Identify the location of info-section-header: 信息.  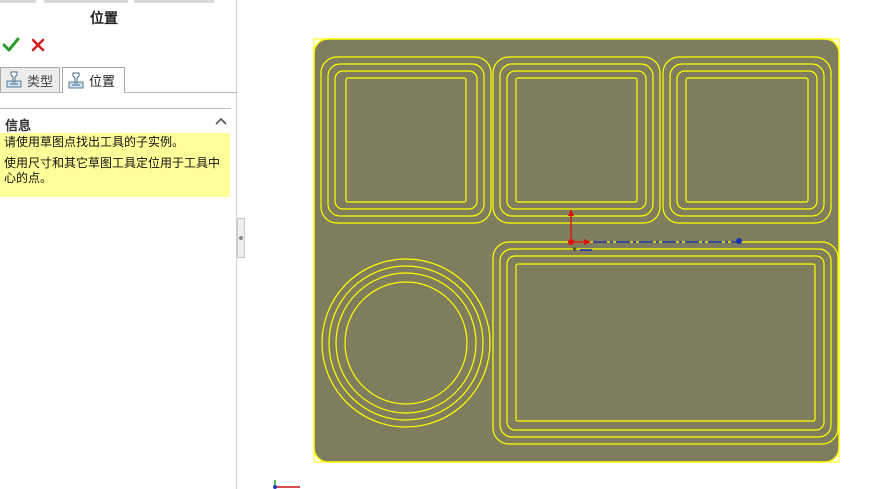
(115, 121).